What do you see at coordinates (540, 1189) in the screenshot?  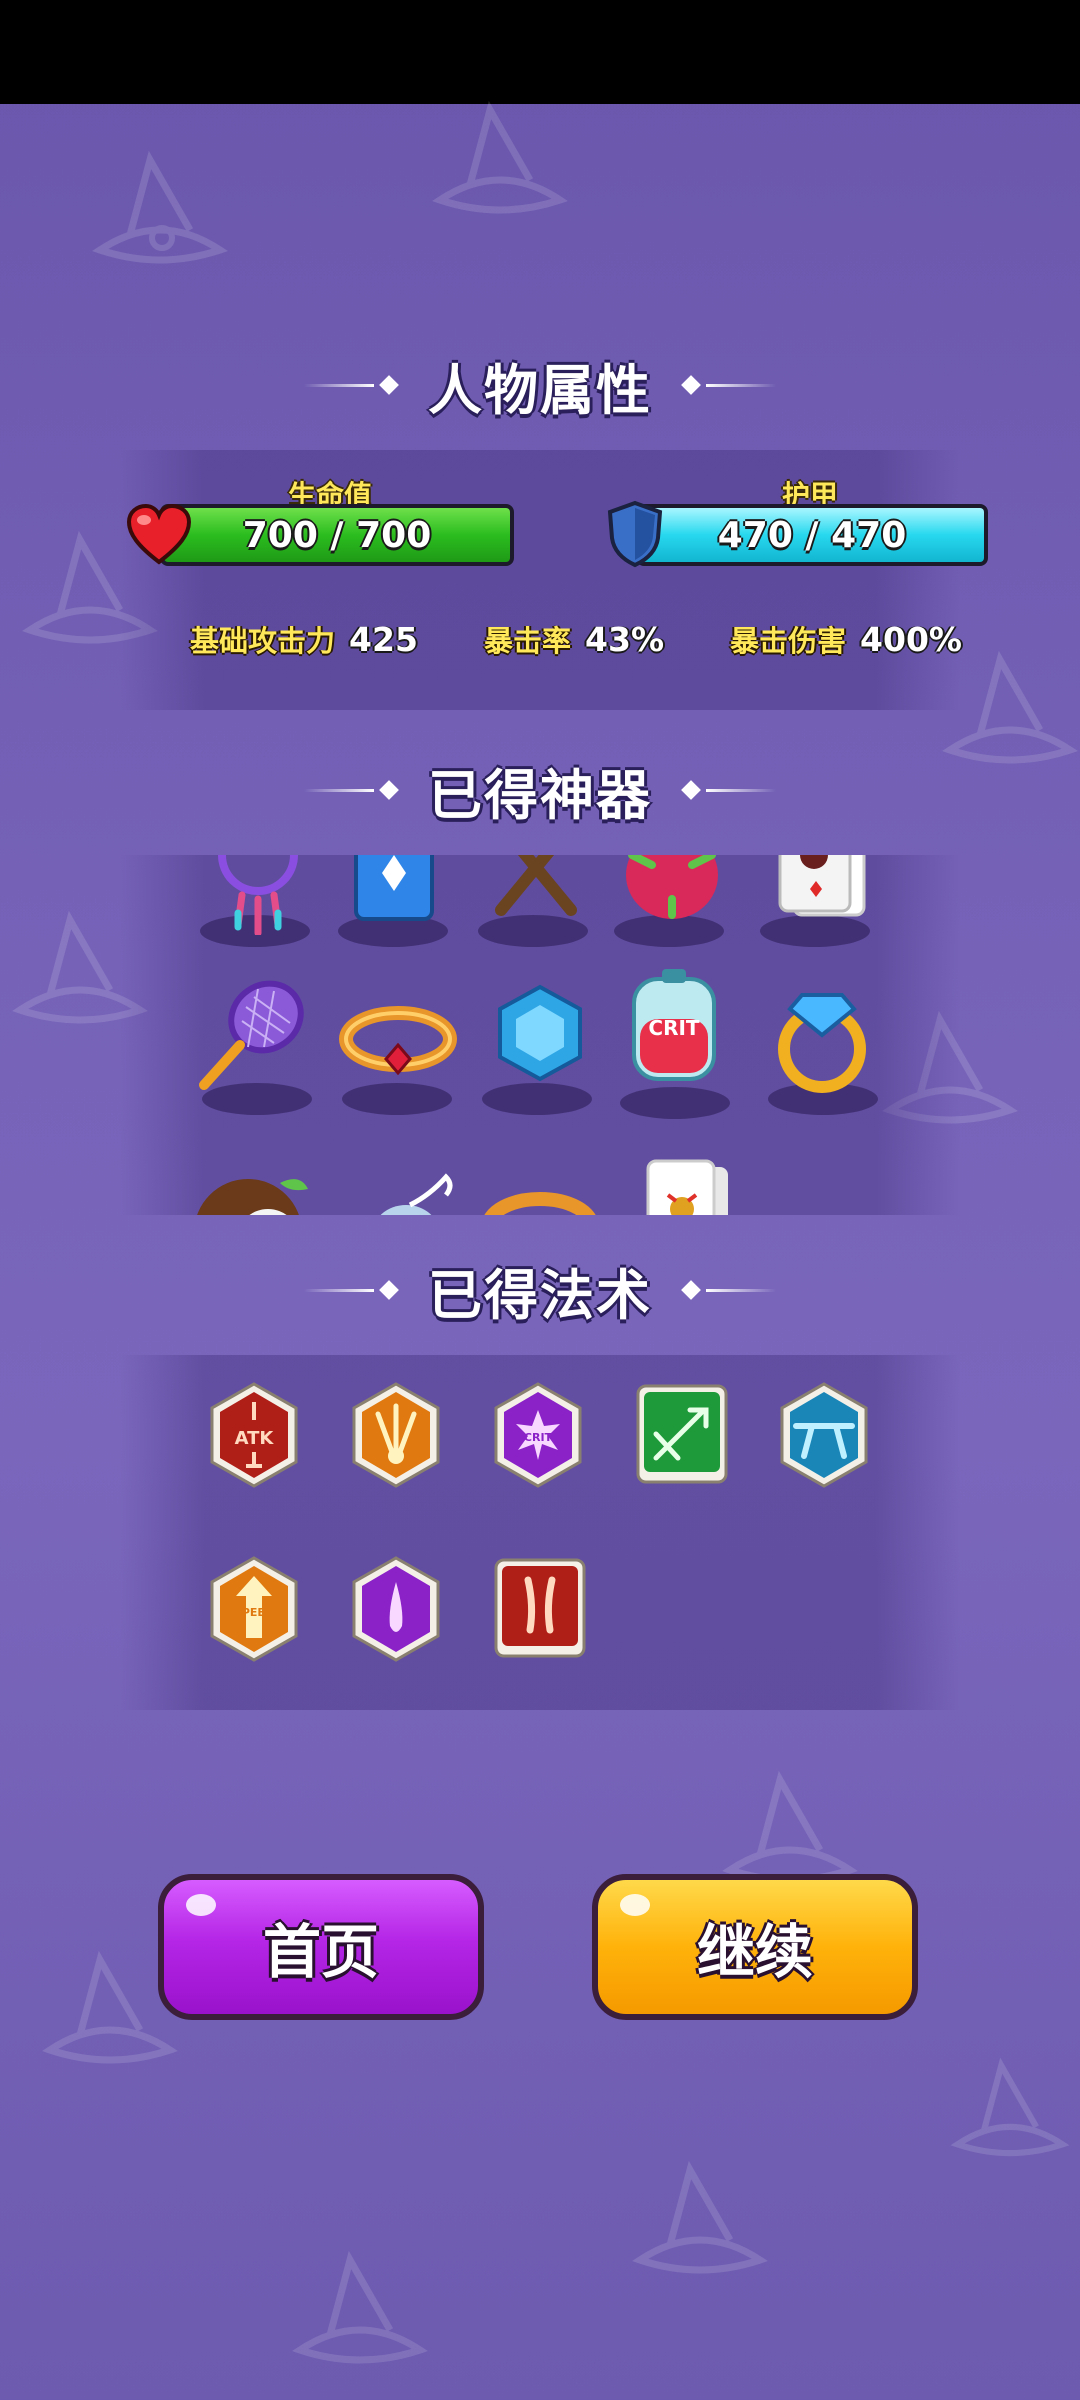 I see `emerald-bracelet-icon` at bounding box center [540, 1189].